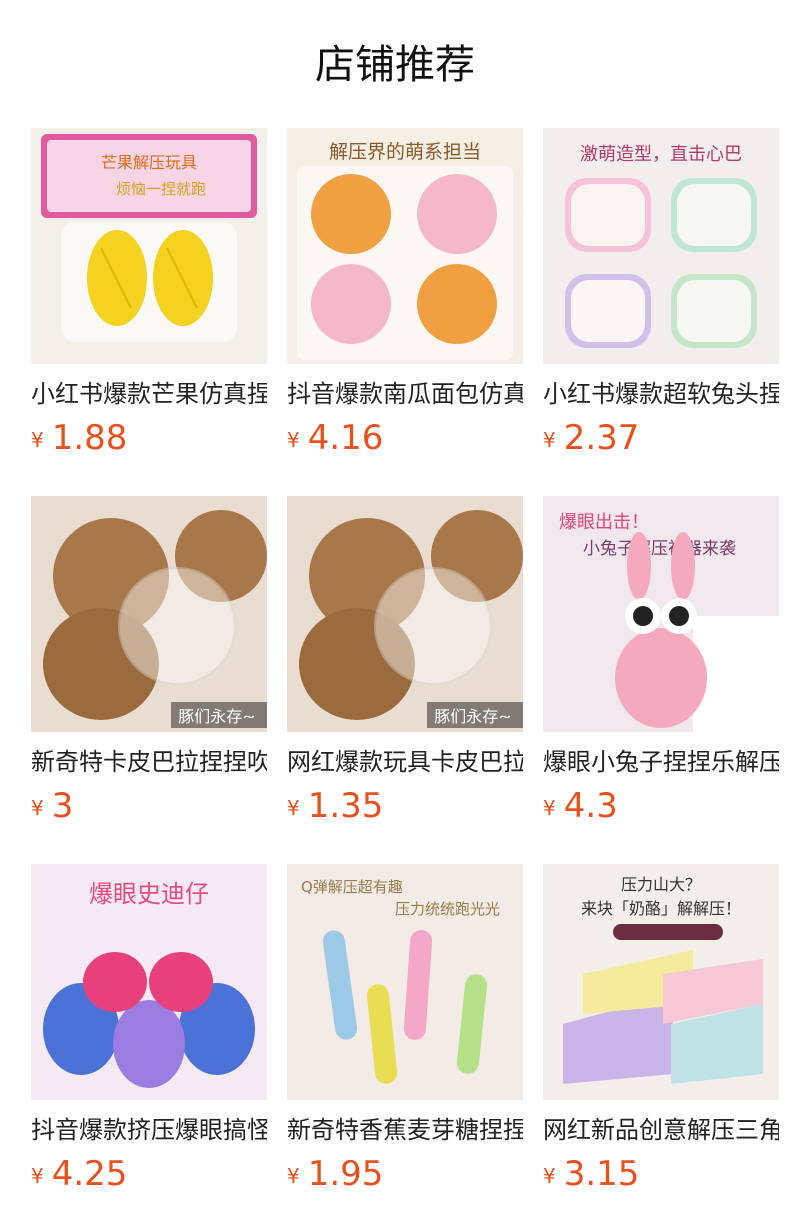 Image resolution: width=790 pixels, height=1232 pixels. What do you see at coordinates (149, 982) in the screenshot?
I see `product-image: 爆眼史迪仔` at bounding box center [149, 982].